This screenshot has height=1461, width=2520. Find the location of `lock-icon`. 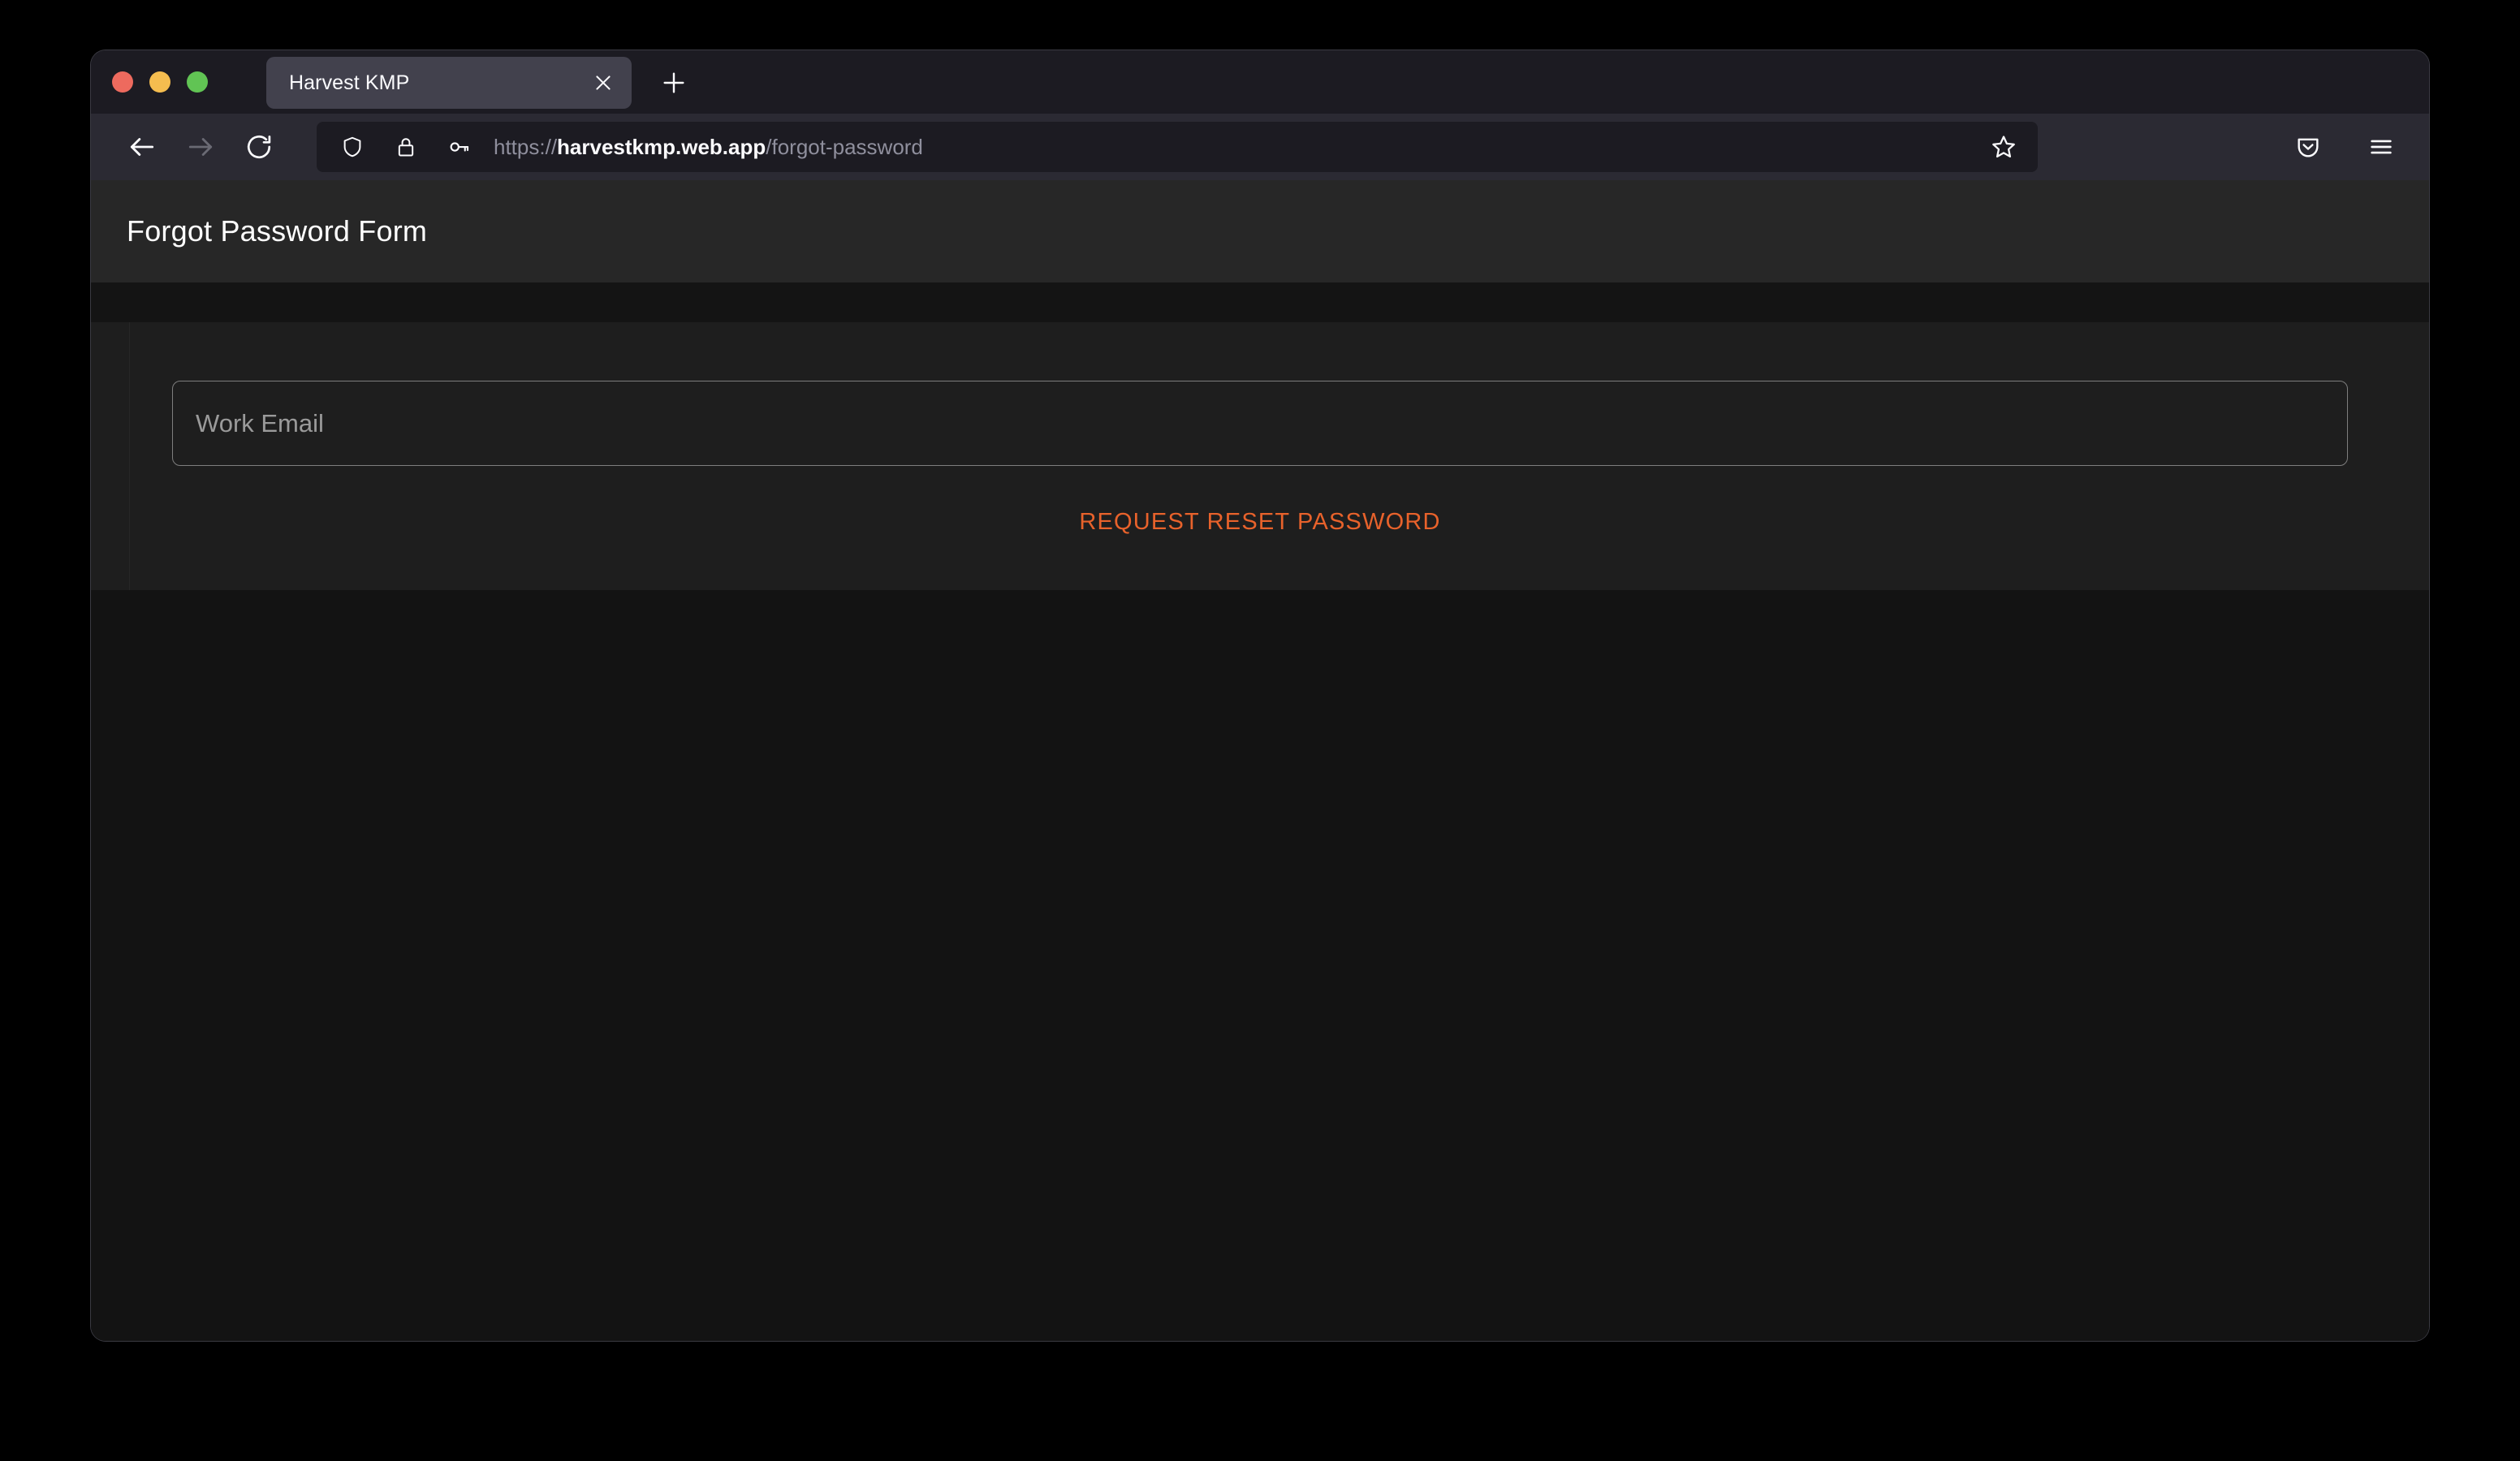

lock-icon is located at coordinates (406, 147).